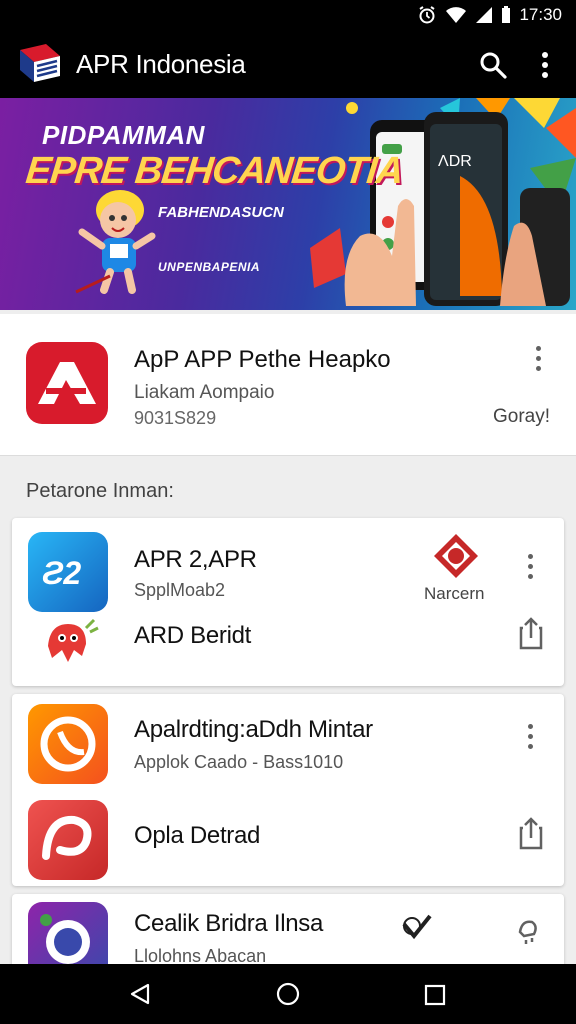 This screenshot has width=576, height=1024. What do you see at coordinates (506, 15) in the screenshot?
I see `battery-icon` at bounding box center [506, 15].